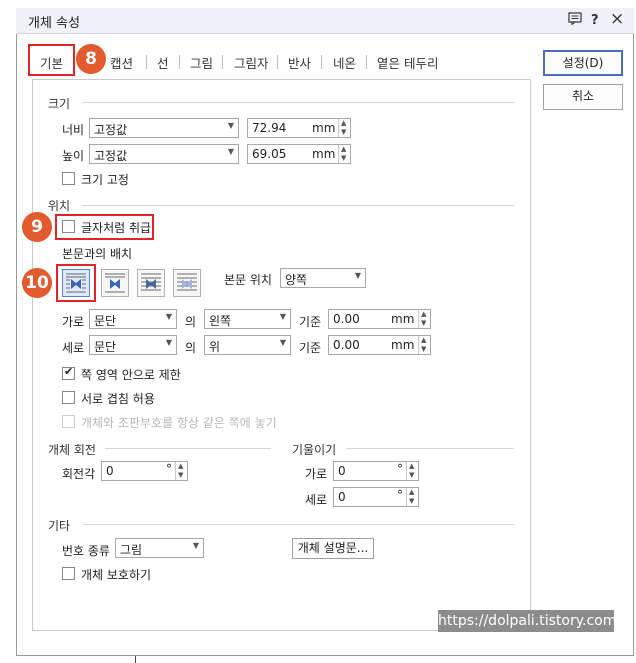 This screenshot has width=636, height=663. Describe the element at coordinates (595, 20) in the screenshot. I see `help-icon: ?` at that location.